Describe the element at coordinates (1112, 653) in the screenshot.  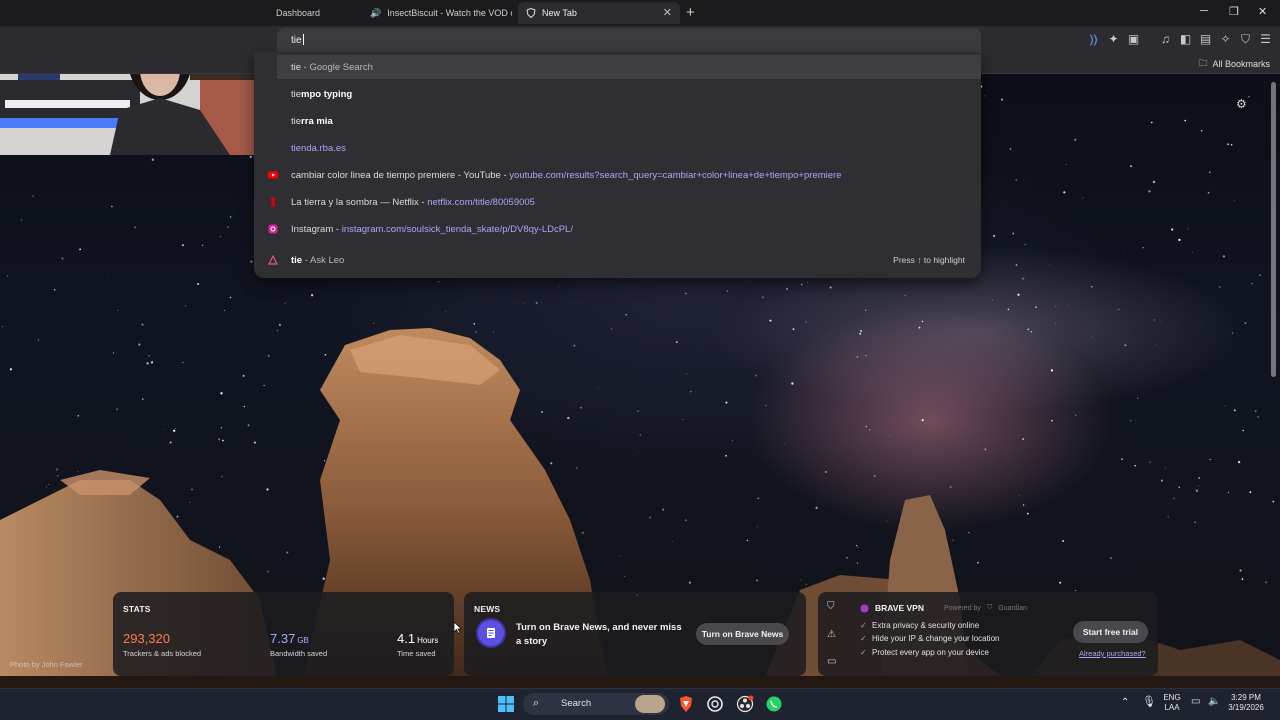
I see `already-purchased-link: Already purchased?` at that location.